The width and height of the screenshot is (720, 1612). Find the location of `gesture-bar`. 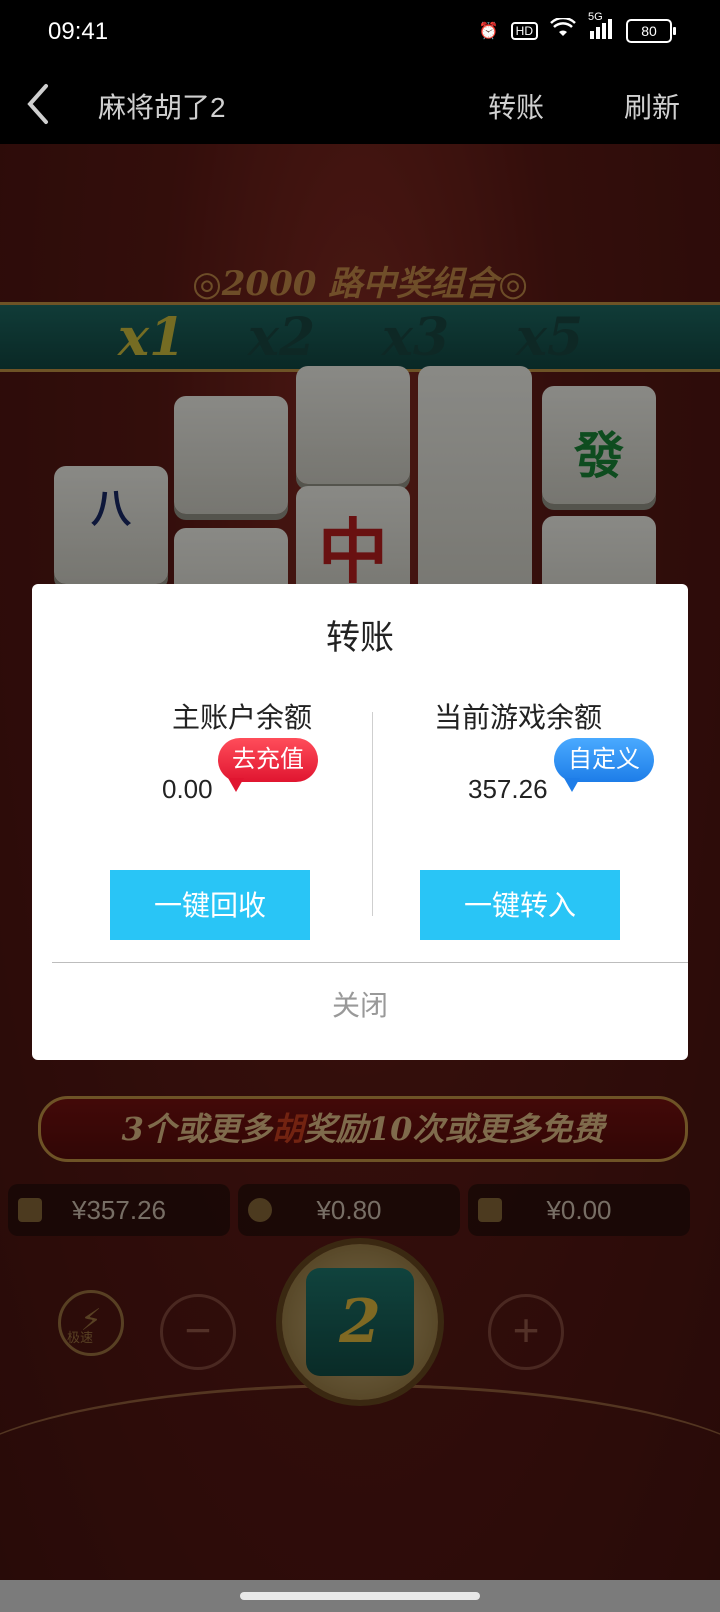

gesture-bar is located at coordinates (360, 1596).